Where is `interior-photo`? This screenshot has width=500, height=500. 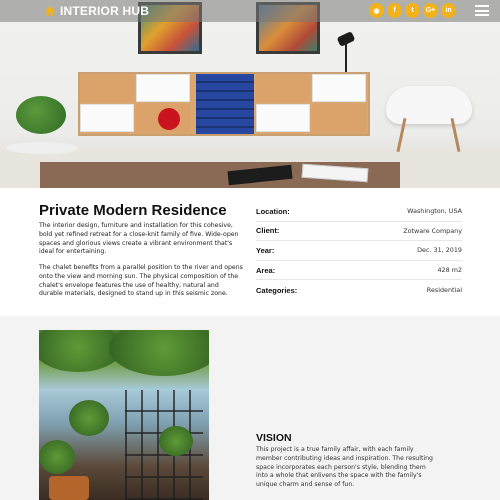
interior-photo is located at coordinates (124, 415).